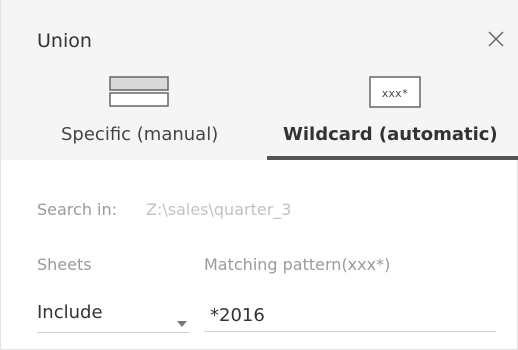  What do you see at coordinates (140, 134) in the screenshot?
I see `tab-label: Specific (manual)` at bounding box center [140, 134].